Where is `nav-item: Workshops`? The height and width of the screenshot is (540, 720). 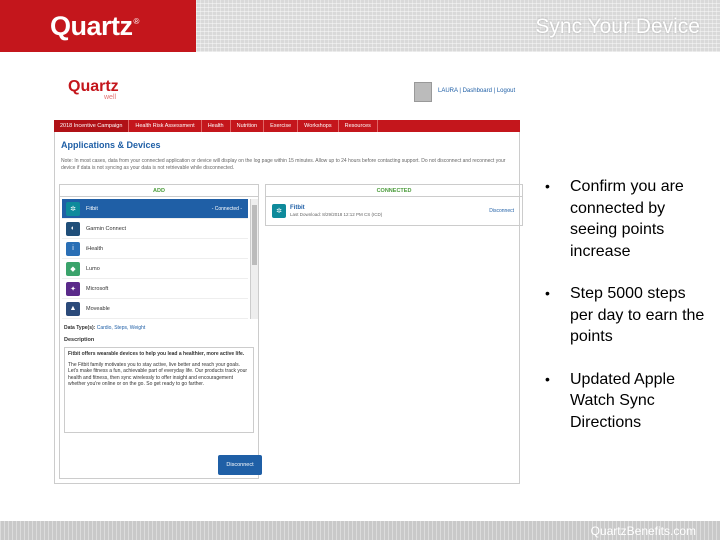 nav-item: Workshops is located at coordinates (318, 126).